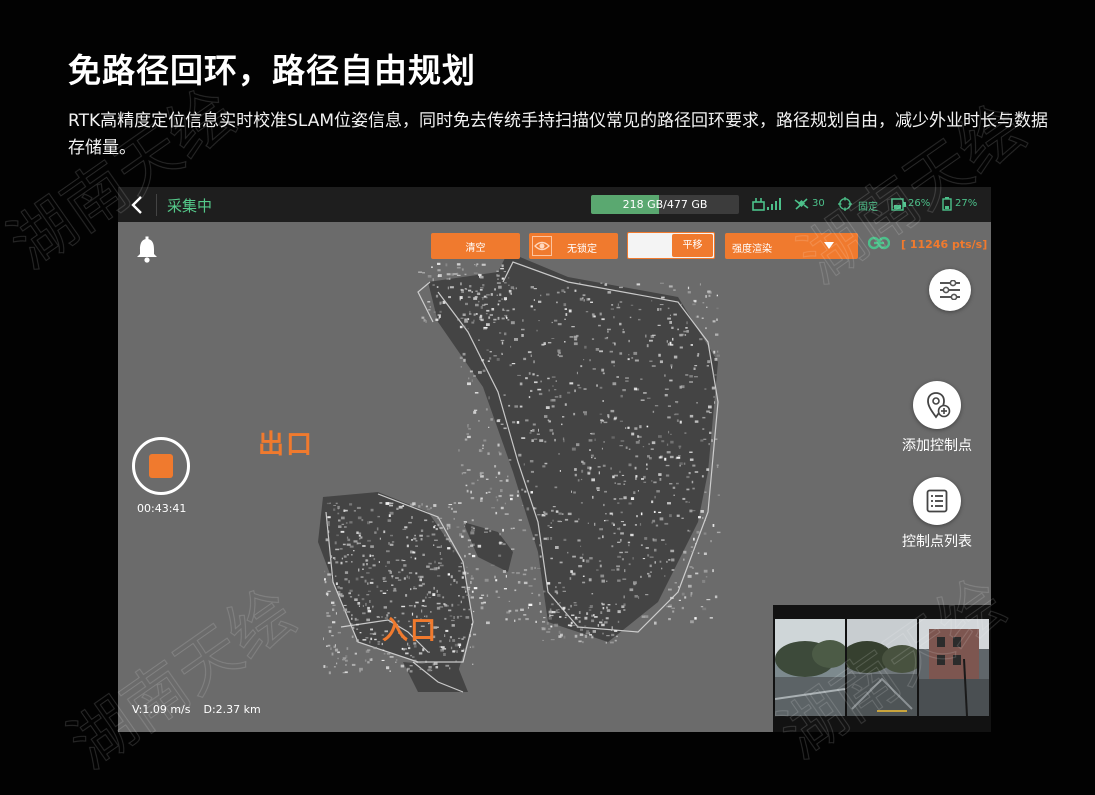 The width and height of the screenshot is (1095, 795). I want to click on control-point-list-button, so click(937, 501).